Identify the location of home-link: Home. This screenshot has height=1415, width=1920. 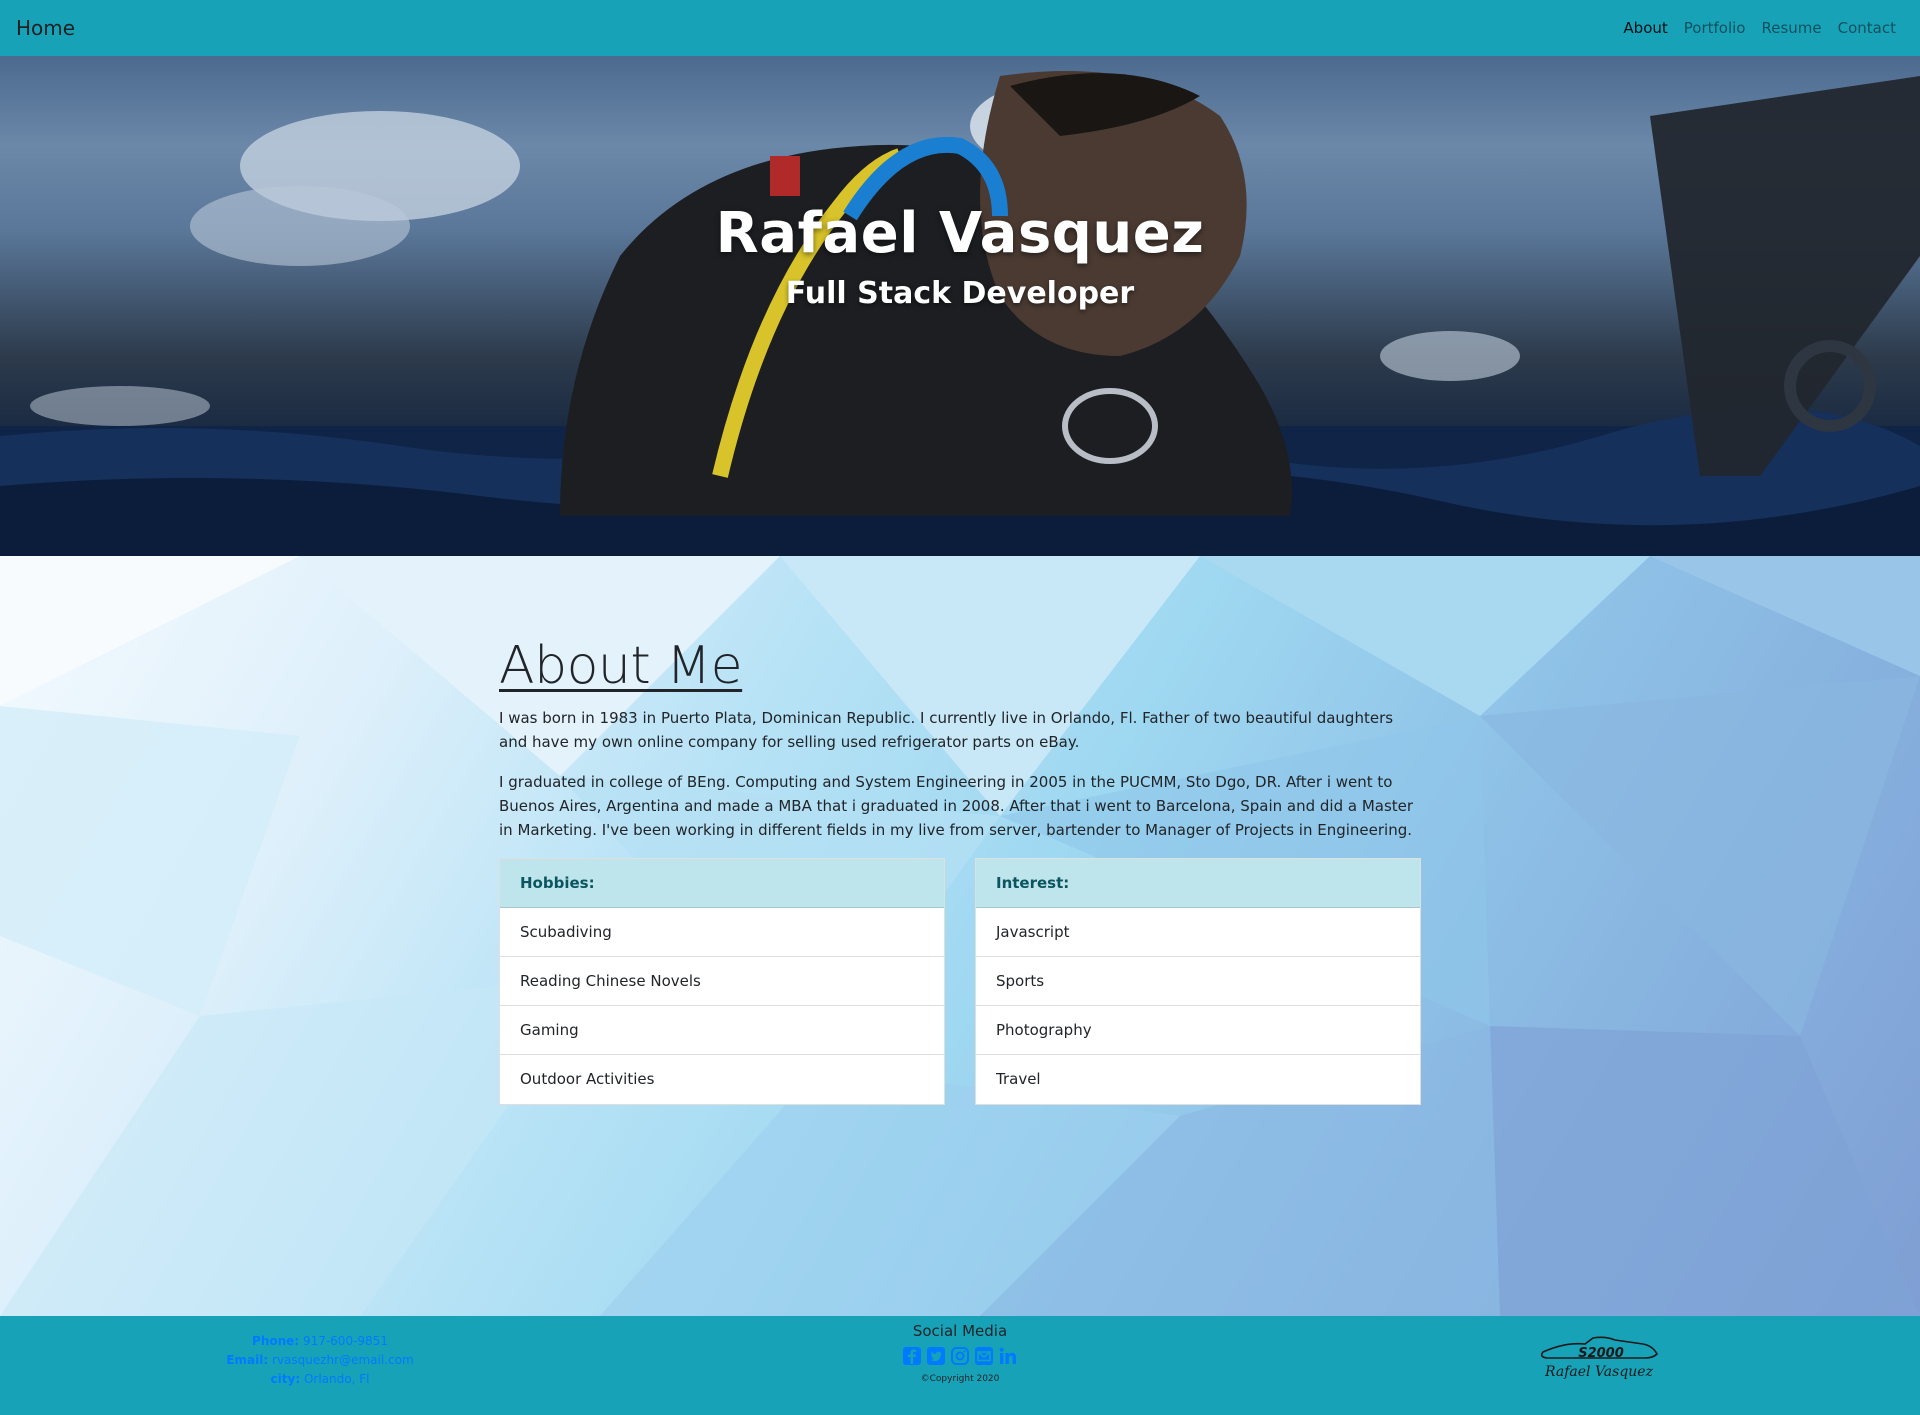
(45, 28).